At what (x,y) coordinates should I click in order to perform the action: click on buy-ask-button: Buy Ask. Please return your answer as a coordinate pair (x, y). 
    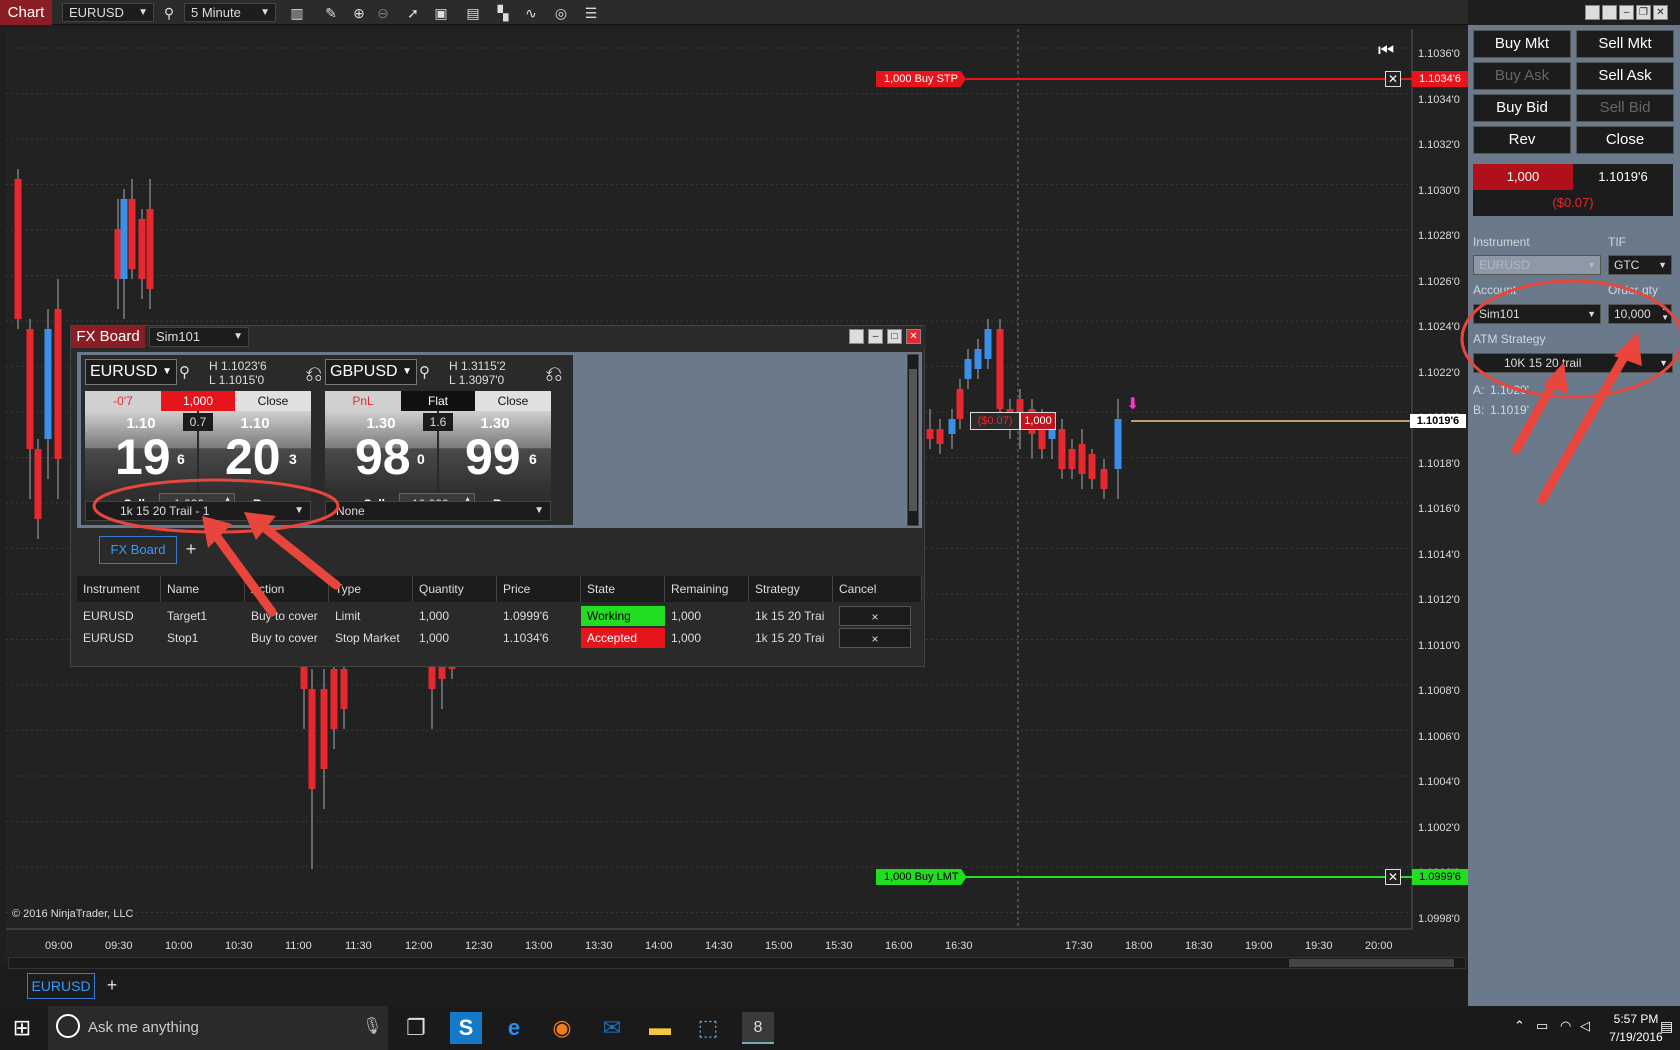
    Looking at the image, I should click on (1522, 76).